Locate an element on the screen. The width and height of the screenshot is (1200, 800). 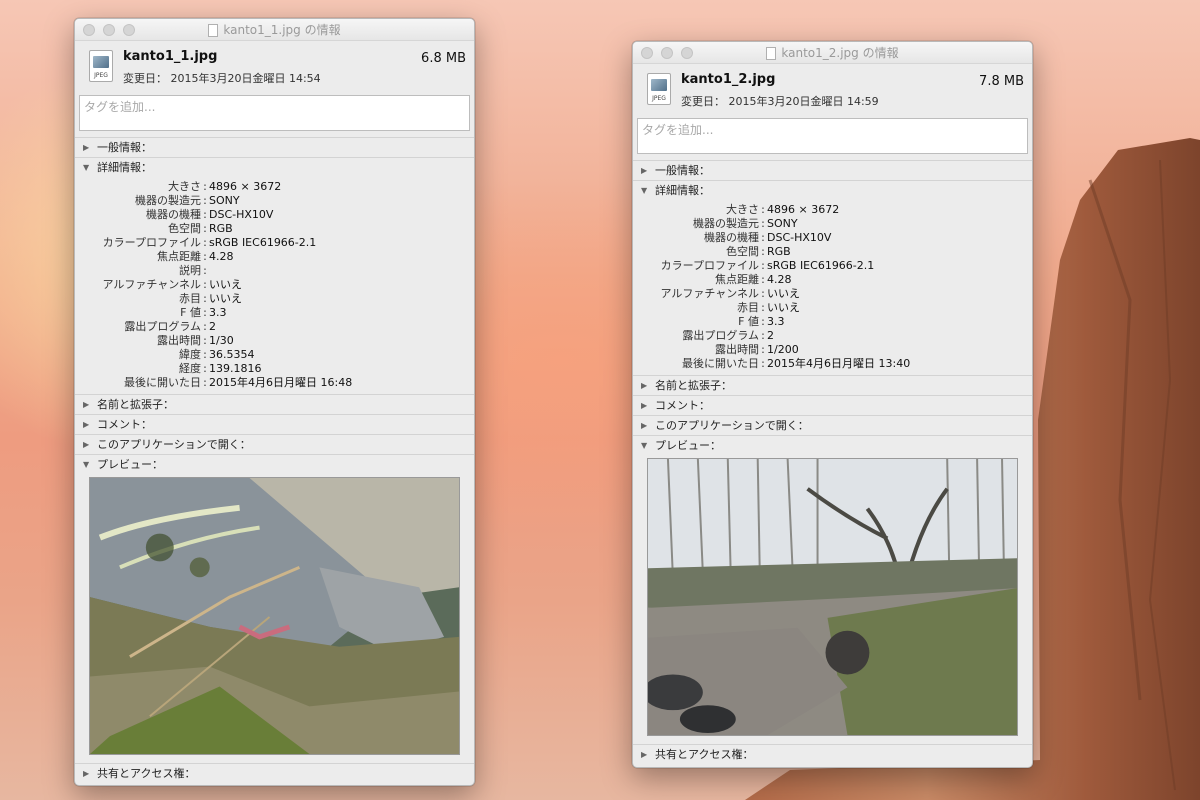
file-name: kanto1_2.jpg is located at coordinates (728, 79).